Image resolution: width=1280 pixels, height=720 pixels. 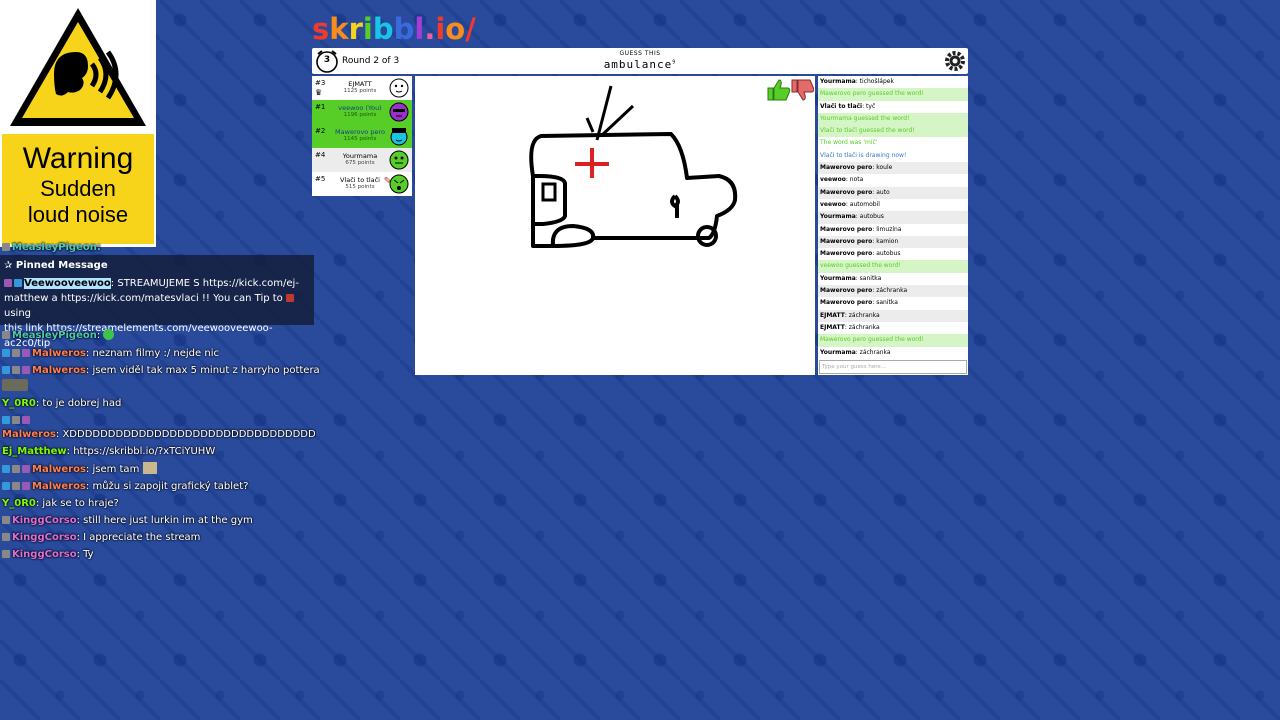 What do you see at coordinates (185, 434) in the screenshot?
I see `chat-text: : XDDDDDDDDDDDDDDDDDDDDDDDDDDDDDDDDDDDDD` at bounding box center [185, 434].